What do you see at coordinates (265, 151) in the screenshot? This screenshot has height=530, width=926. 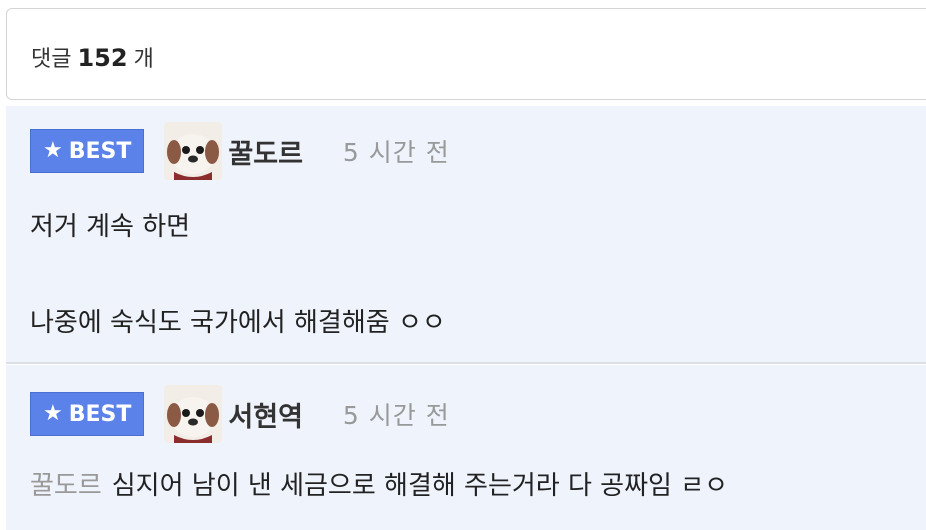 I see `nickname: 꿀도르` at bounding box center [265, 151].